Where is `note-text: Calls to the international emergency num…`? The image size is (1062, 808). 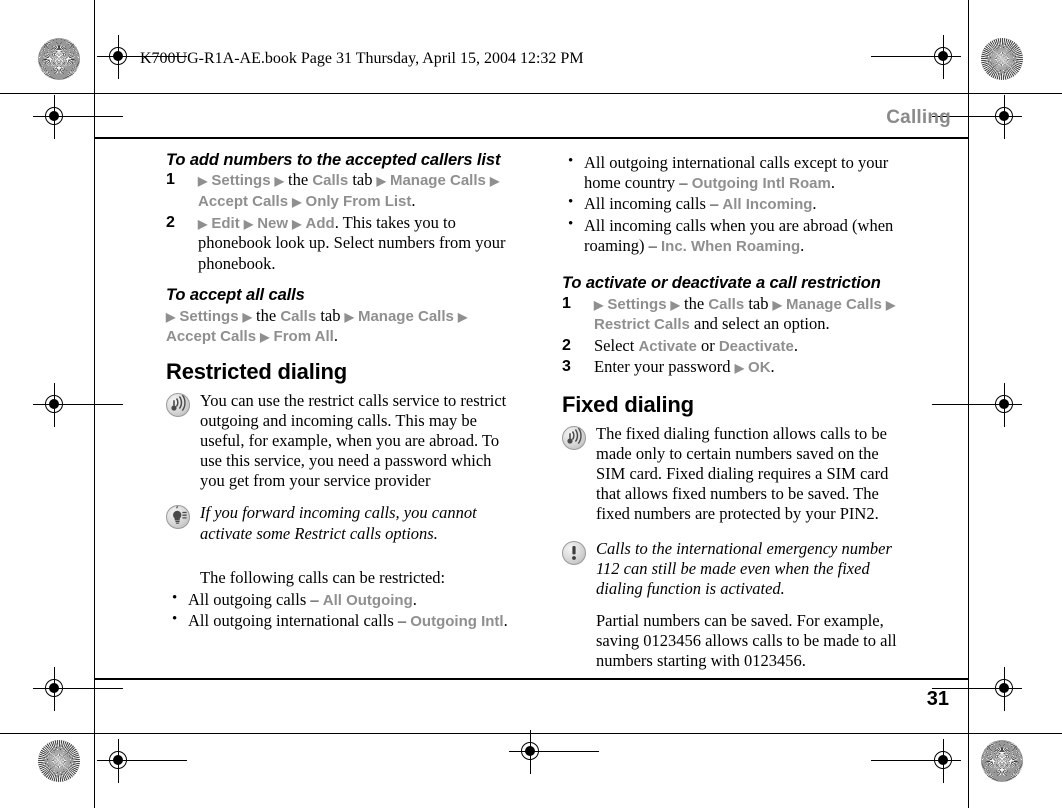
note-text: Calls to the international emergency num… is located at coordinates (744, 568).